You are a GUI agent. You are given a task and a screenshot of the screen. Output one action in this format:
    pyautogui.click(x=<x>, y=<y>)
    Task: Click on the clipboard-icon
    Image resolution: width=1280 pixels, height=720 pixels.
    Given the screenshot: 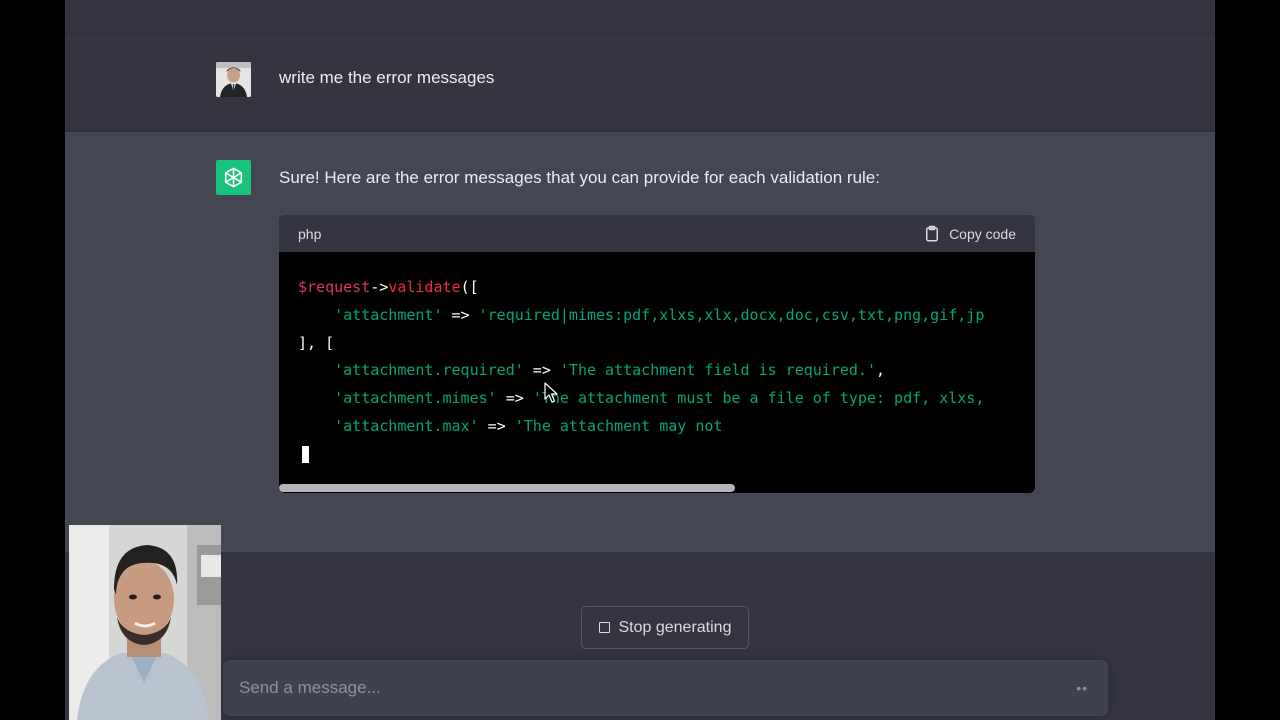 What is the action you would take?
    pyautogui.click(x=932, y=233)
    